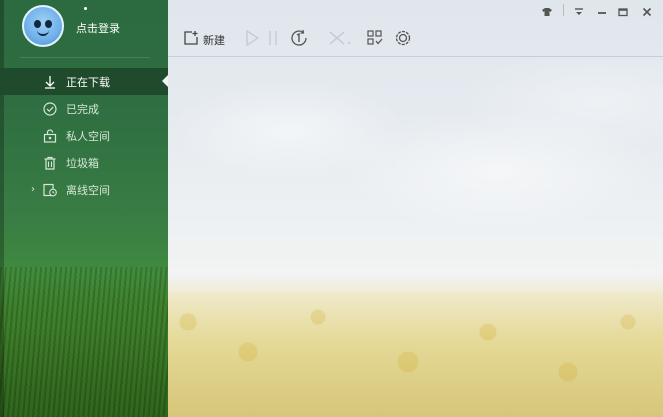 This screenshot has width=663, height=417. I want to click on maximize-icon, so click(623, 11).